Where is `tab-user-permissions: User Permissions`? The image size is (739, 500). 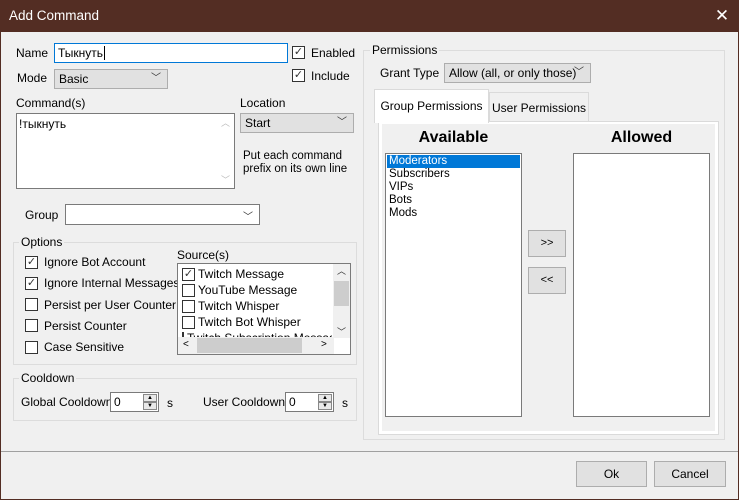 tab-user-permissions: User Permissions is located at coordinates (539, 106).